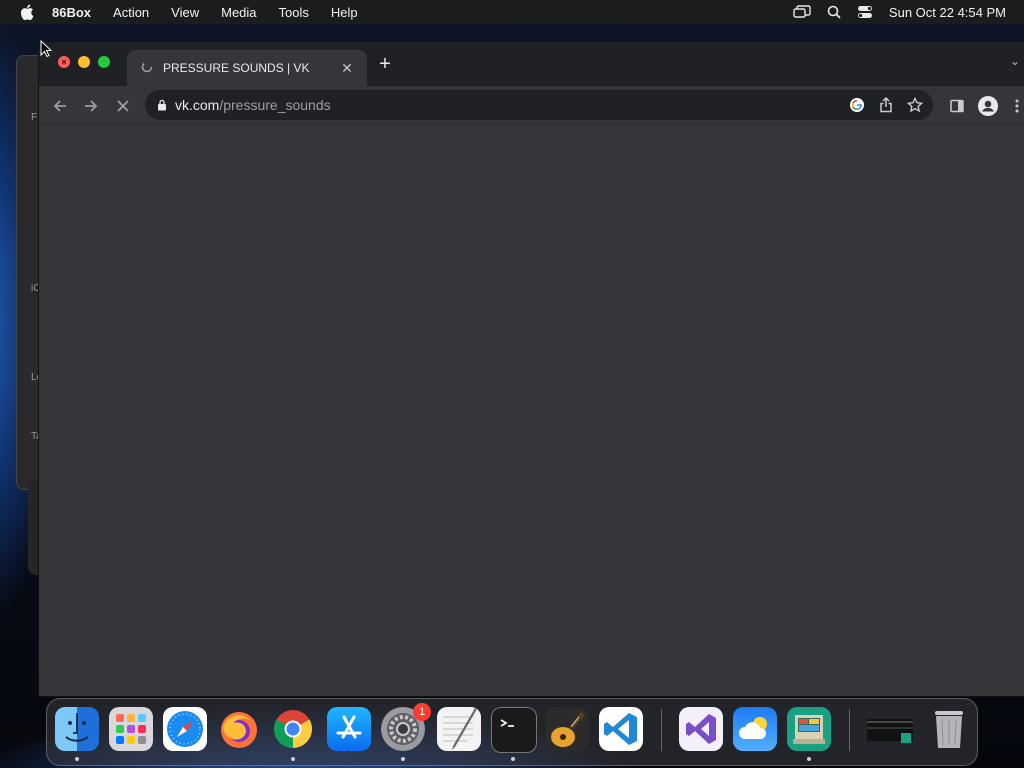  I want to click on url-host: vk.com, so click(197, 105).